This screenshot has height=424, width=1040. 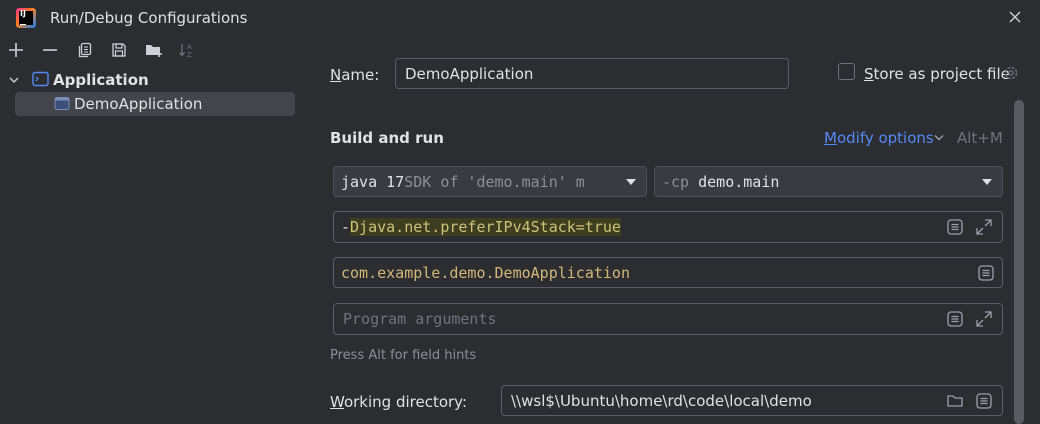 What do you see at coordinates (661, 400) in the screenshot?
I see `working-directory-value: \\wsl$\Ubuntu\home\rd\code\local\demo` at bounding box center [661, 400].